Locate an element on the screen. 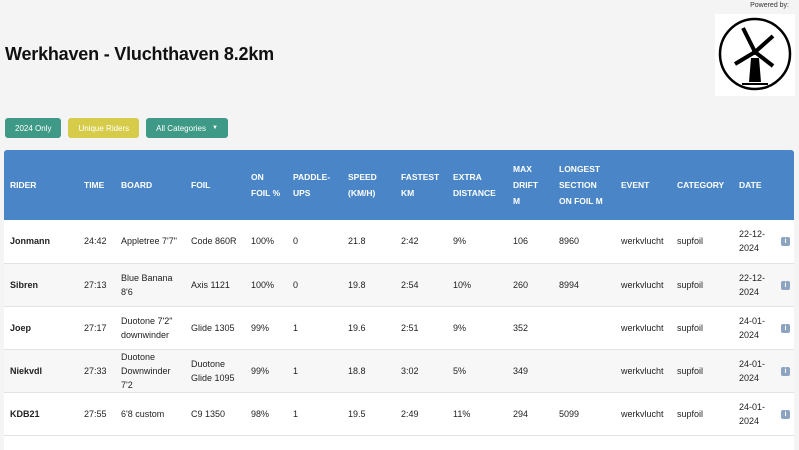  col-header: DATE is located at coordinates (763, 185).